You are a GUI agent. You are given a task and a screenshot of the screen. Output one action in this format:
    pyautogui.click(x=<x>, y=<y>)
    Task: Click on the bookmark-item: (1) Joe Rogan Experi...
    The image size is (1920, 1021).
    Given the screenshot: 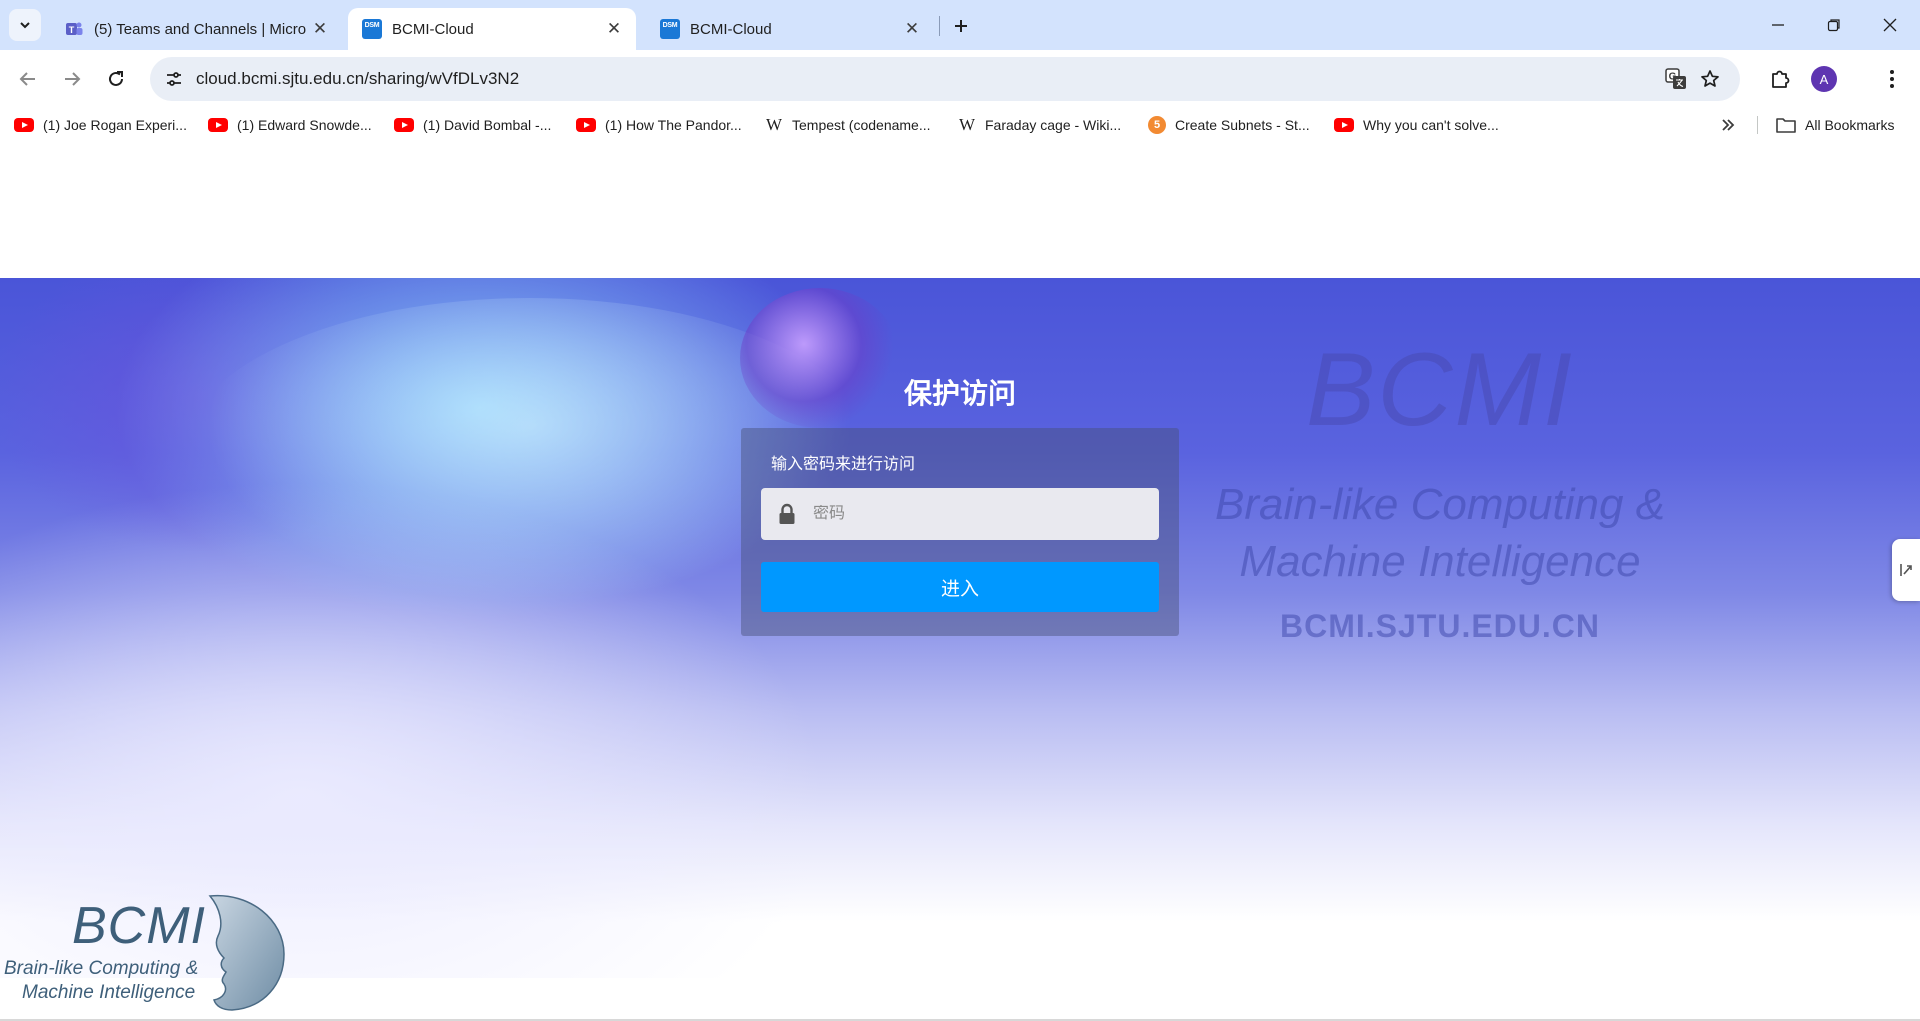 What is the action you would take?
    pyautogui.click(x=100, y=125)
    